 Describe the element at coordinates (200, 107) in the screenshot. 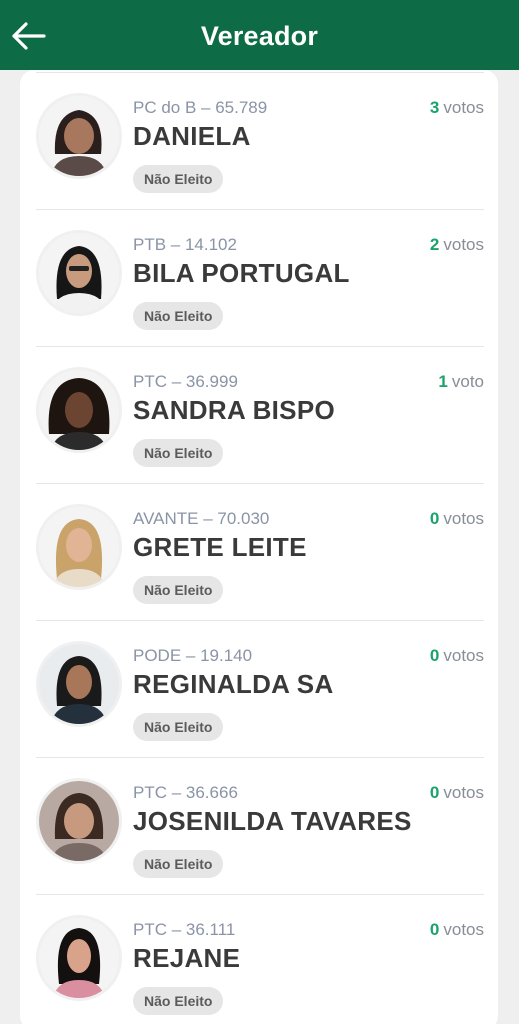

I see `party-number: PC do B – 65.789` at that location.